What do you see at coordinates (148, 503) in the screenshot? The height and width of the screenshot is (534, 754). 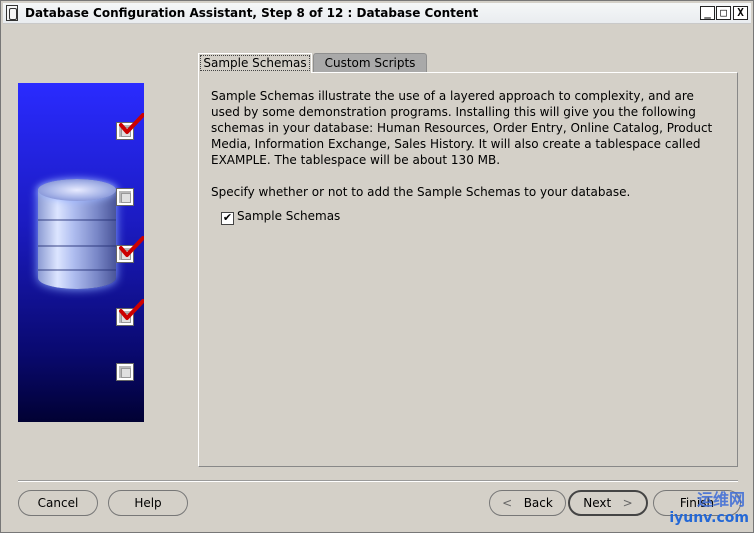 I see `help-button: Help` at bounding box center [148, 503].